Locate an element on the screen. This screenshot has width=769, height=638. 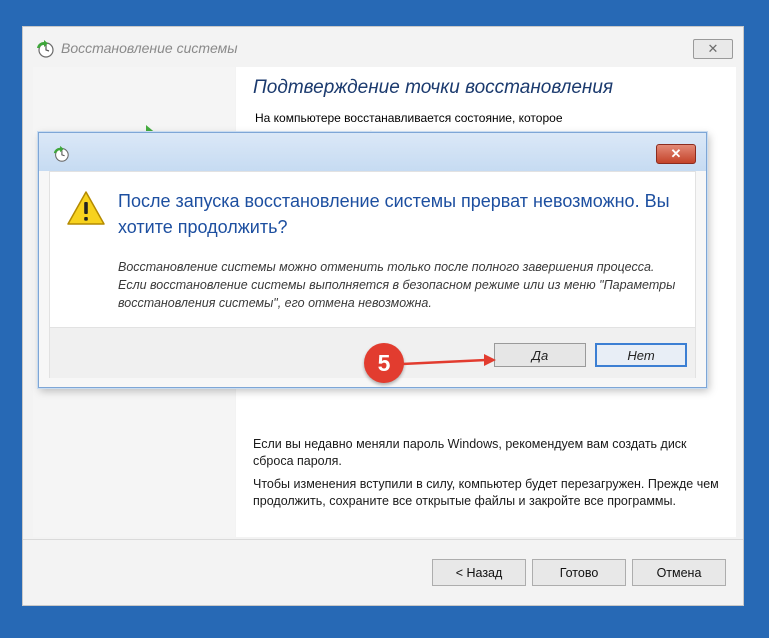
cancel-button: Отмена is located at coordinates (679, 572).